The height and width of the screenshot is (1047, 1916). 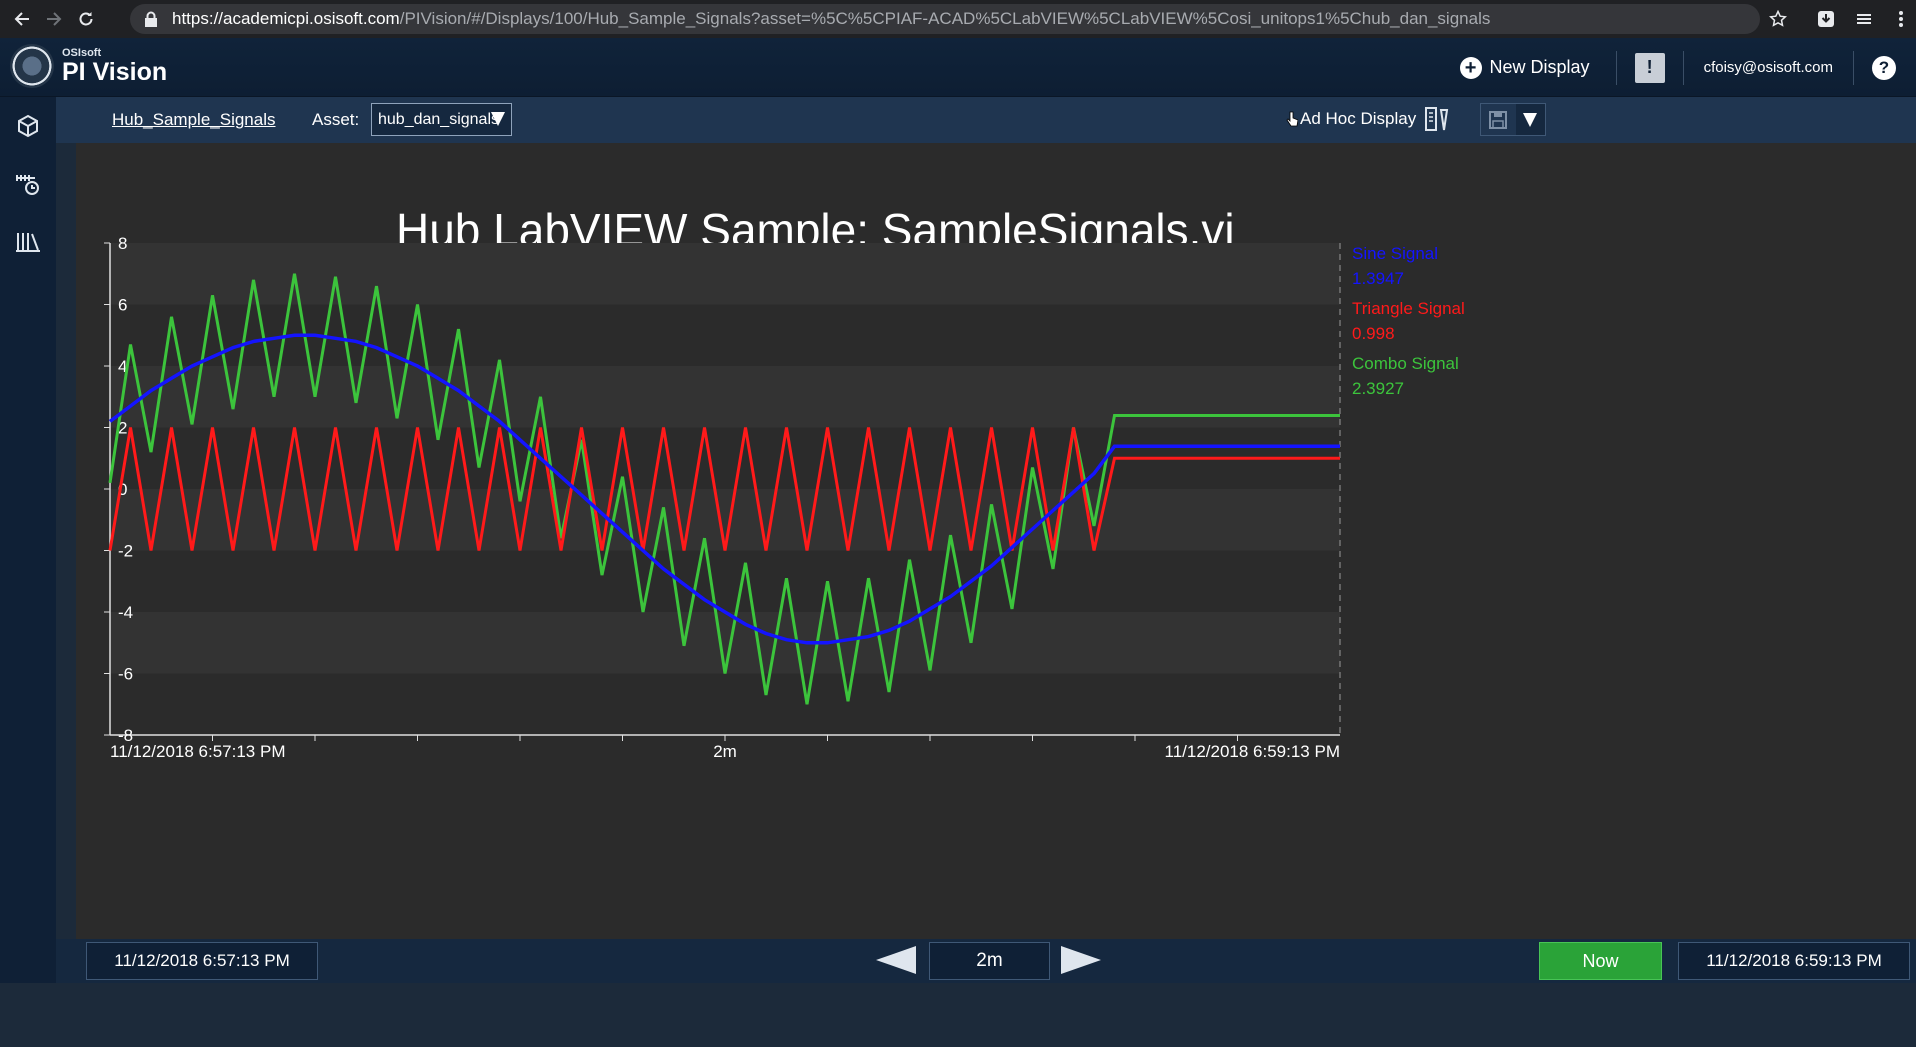 I want to click on new-display-button: + New Display, so click(x=1524, y=67).